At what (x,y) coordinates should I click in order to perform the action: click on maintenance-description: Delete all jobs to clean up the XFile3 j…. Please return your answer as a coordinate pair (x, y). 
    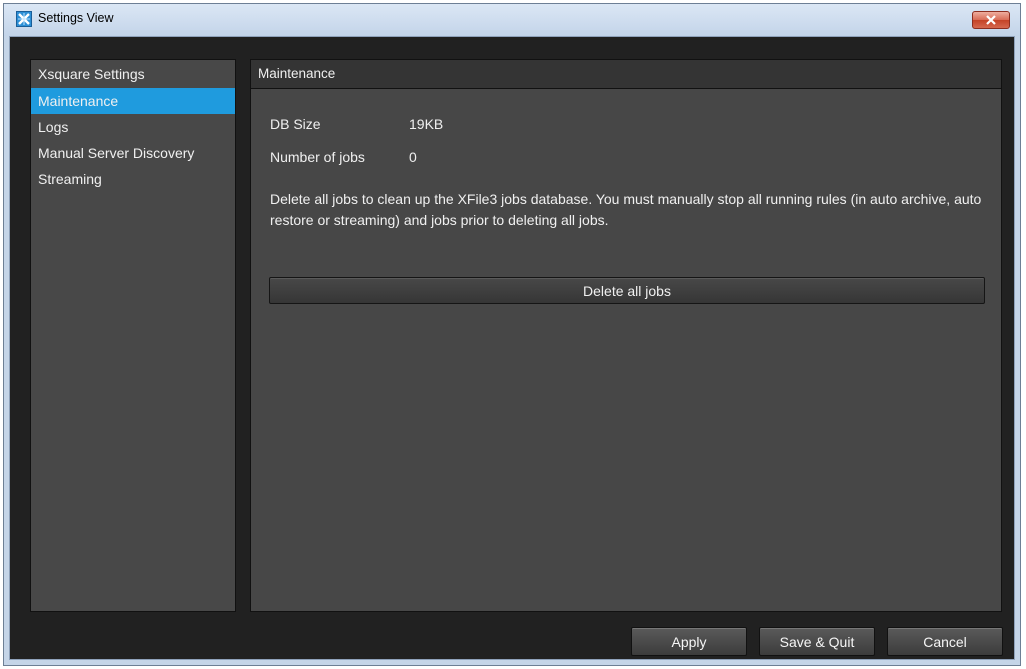
    Looking at the image, I should click on (626, 209).